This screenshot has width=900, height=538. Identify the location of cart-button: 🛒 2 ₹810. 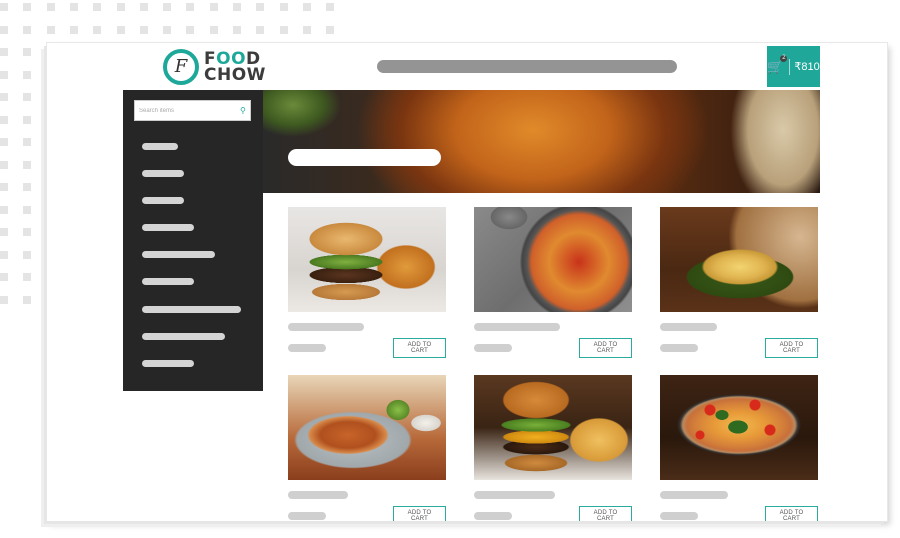
(793, 66).